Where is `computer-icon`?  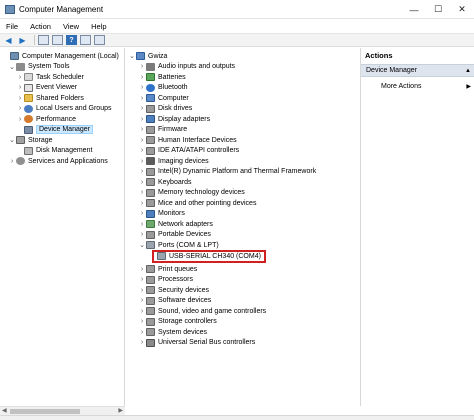
computer-icon is located at coordinates (140, 56).